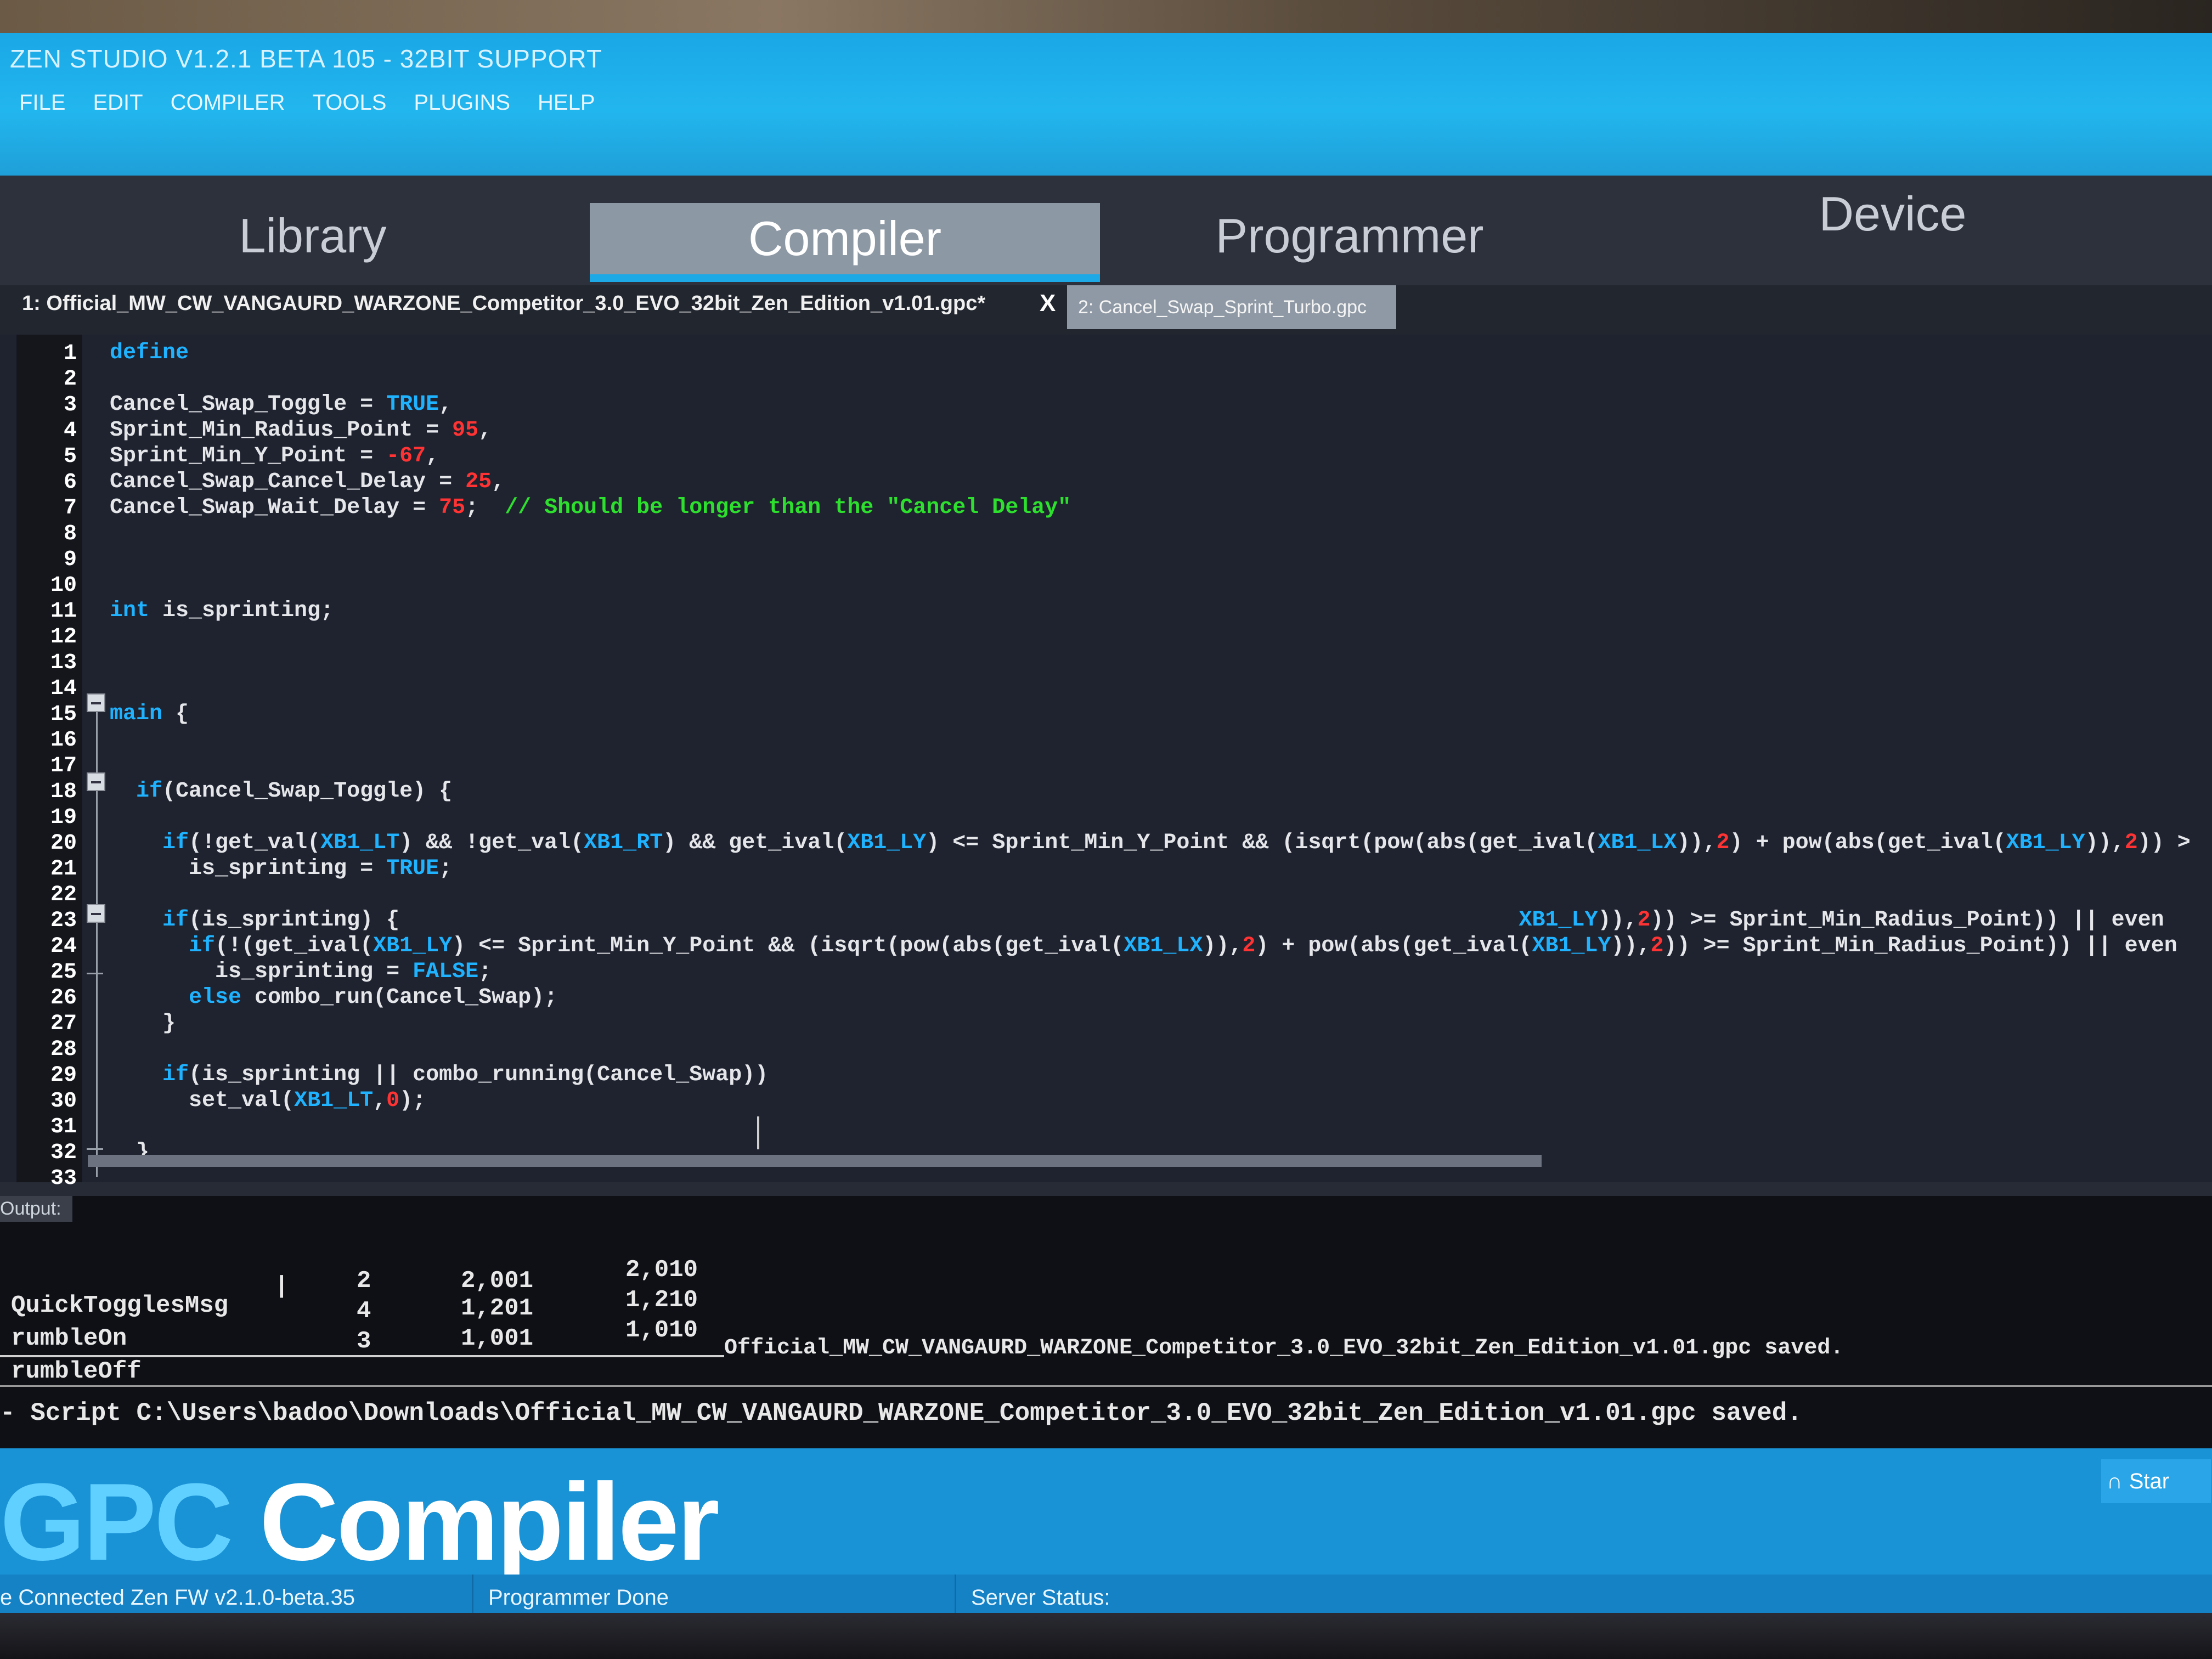  Describe the element at coordinates (364, 1311) in the screenshot. I see `output-row-a: 4` at that location.